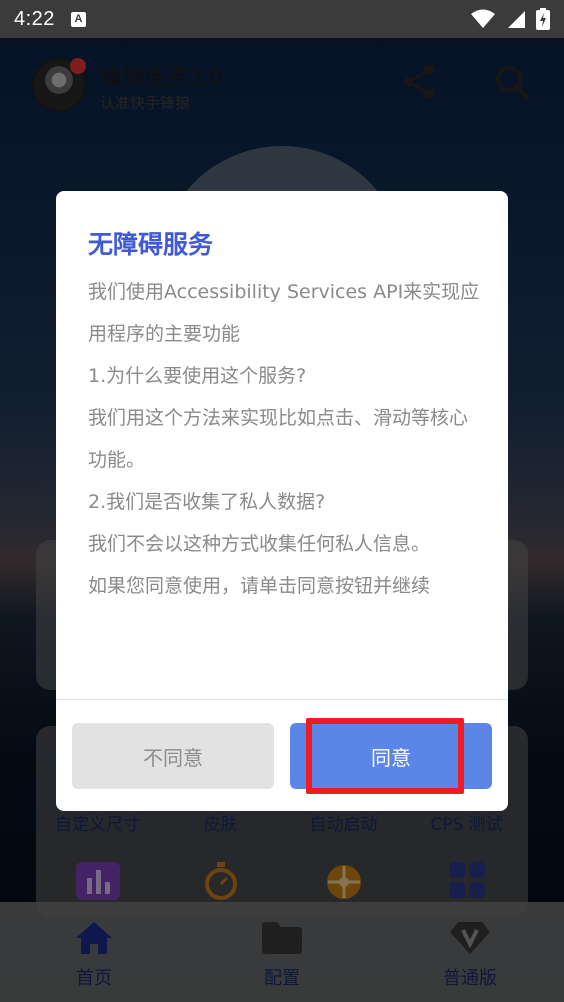  What do you see at coordinates (197, 376) in the screenshot?
I see `dialog-paragraph: 1.为什么要使用这个服务?` at bounding box center [197, 376].